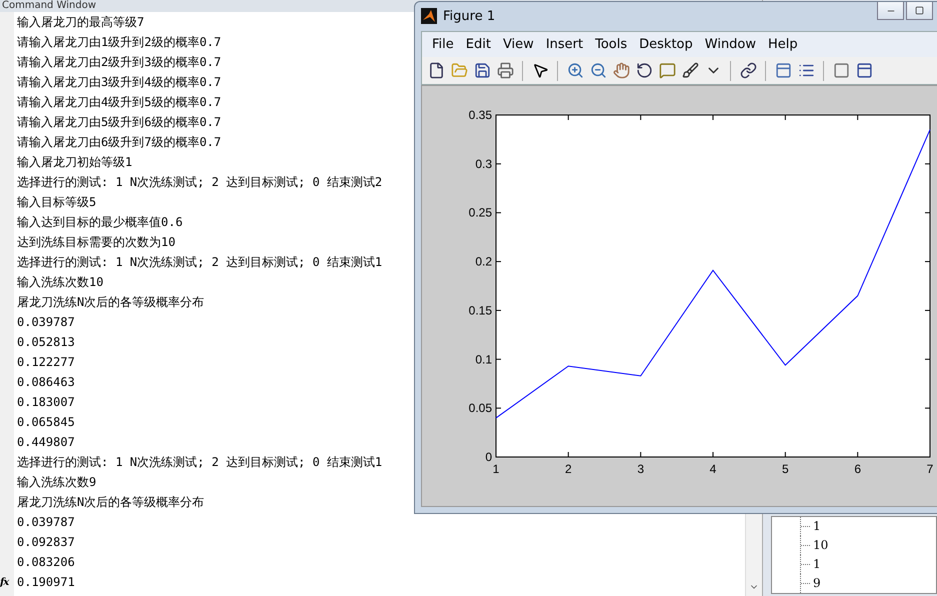 Image resolution: width=937 pixels, height=596 pixels. What do you see at coordinates (488, 457) in the screenshot?
I see `y-tick-label: 0` at bounding box center [488, 457].